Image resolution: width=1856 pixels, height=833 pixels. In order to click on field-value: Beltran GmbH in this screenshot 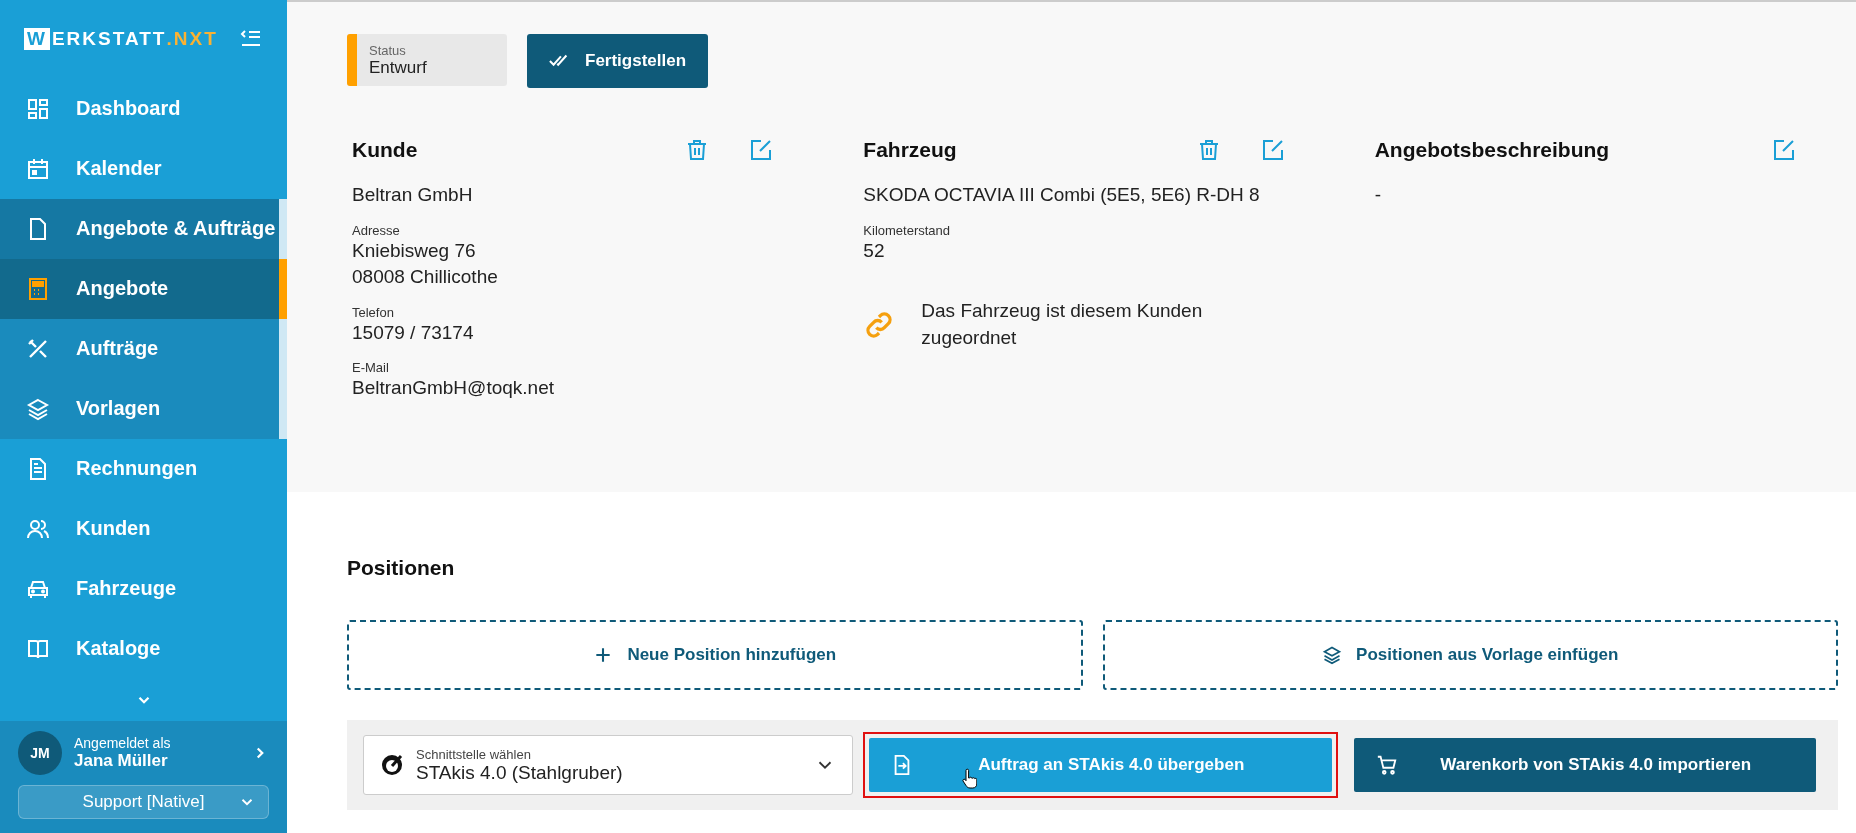, I will do `click(413, 195)`.